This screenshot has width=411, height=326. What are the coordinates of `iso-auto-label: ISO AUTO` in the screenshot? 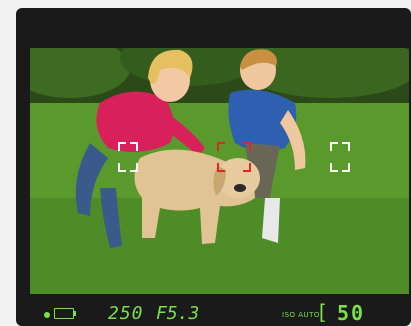 It's located at (301, 315).